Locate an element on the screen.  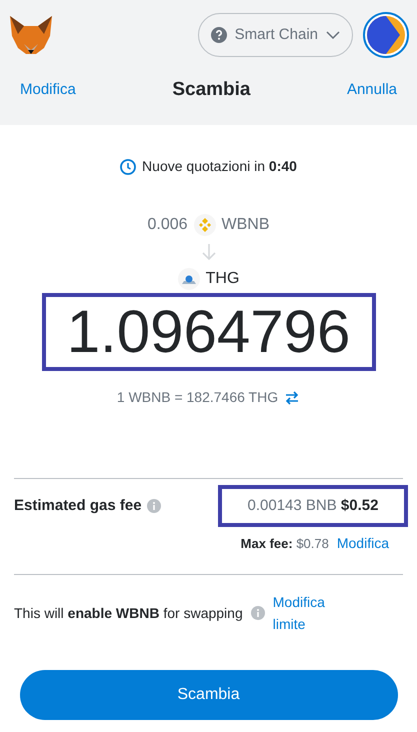
chevron-down-icon is located at coordinates (333, 35).